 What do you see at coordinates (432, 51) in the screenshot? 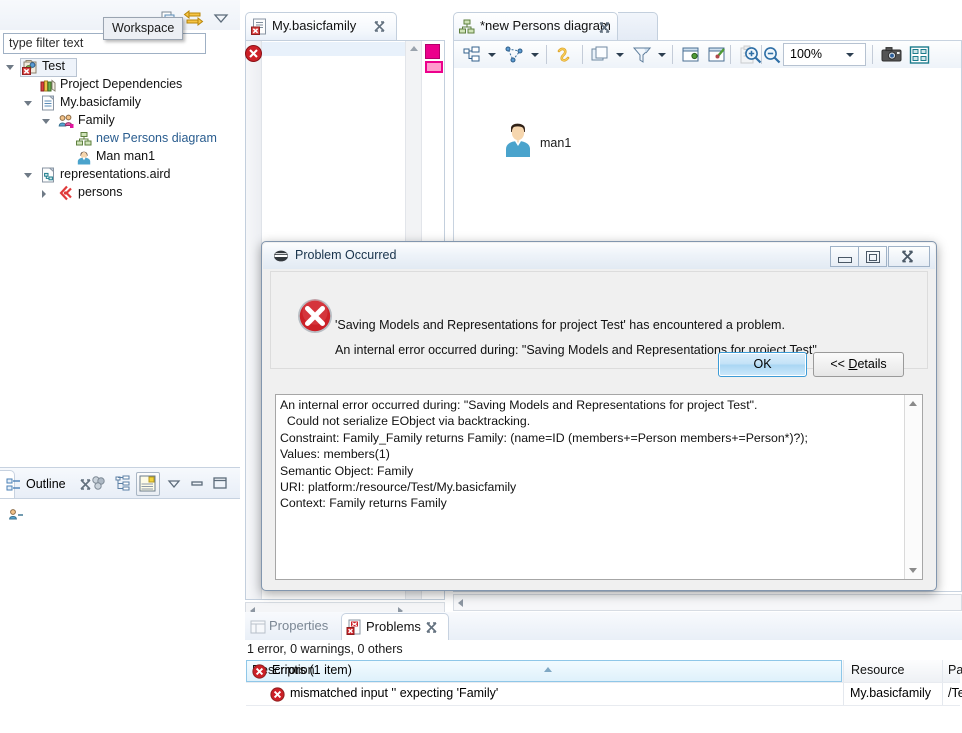
I see `overview-error-marker` at bounding box center [432, 51].